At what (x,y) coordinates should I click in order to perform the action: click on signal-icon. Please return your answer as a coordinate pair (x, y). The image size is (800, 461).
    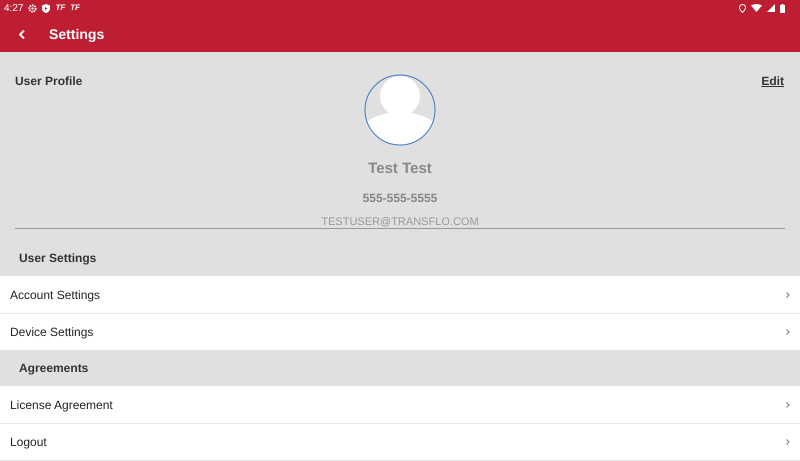
    Looking at the image, I should click on (771, 8).